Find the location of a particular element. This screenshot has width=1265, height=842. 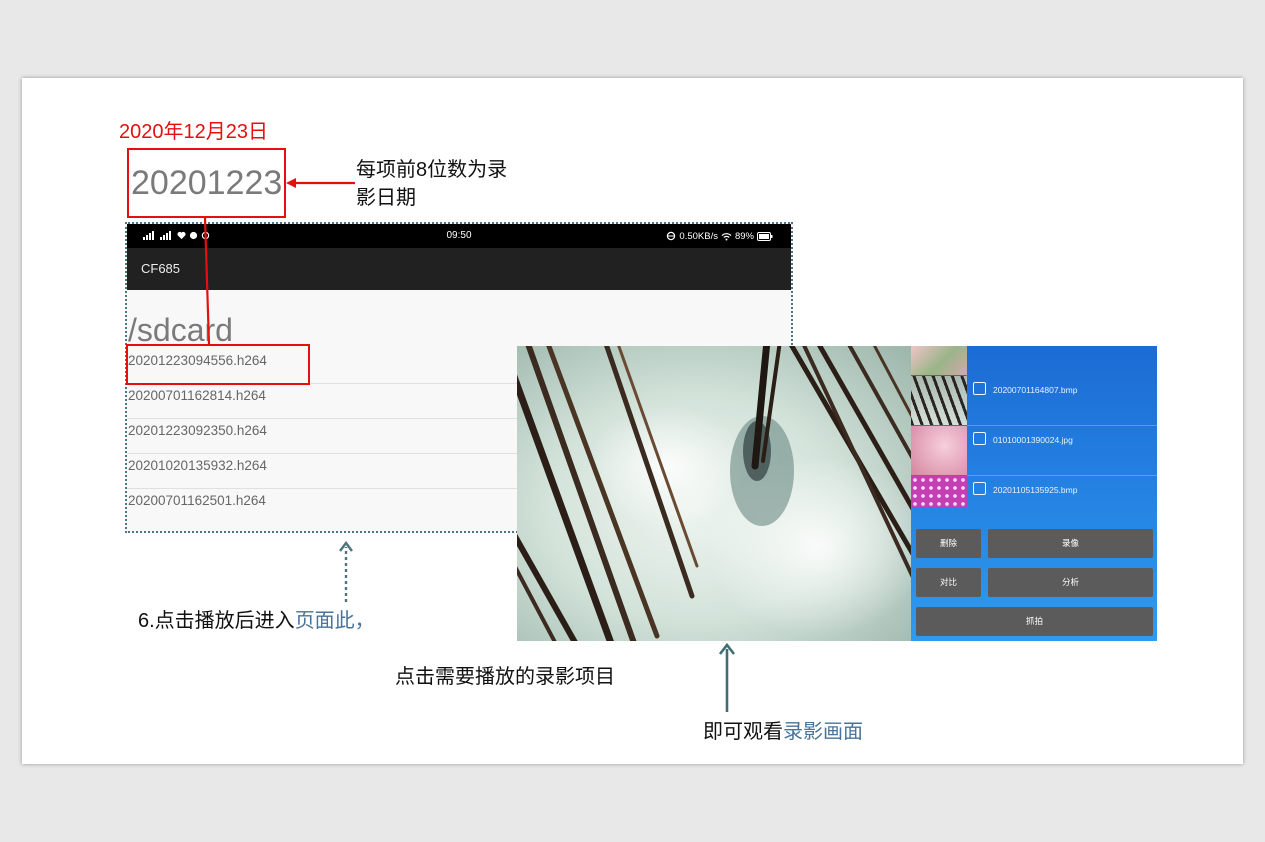

date-explanation: 每项前8位数为录 影日期 is located at coordinates (431, 184).